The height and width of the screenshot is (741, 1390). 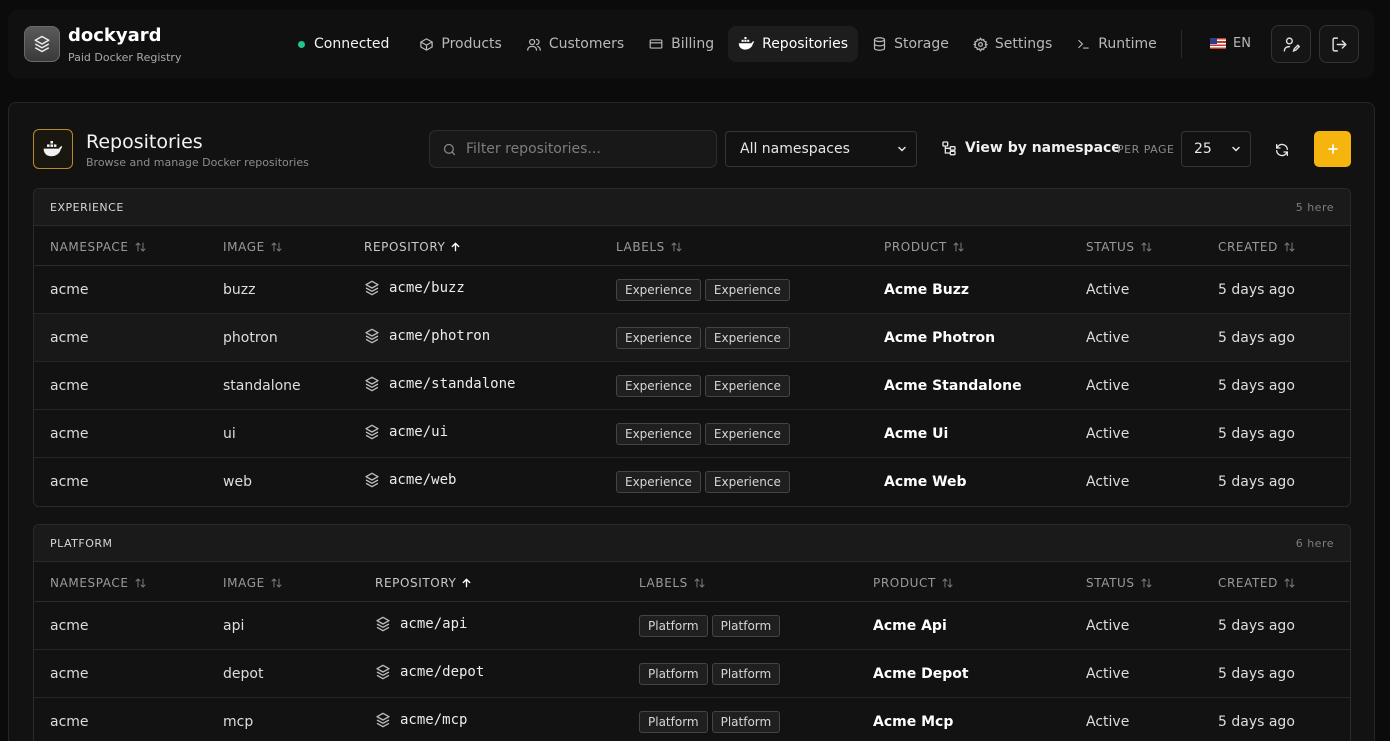 I want to click on repository-cell: acme/buzz, so click(x=414, y=288).